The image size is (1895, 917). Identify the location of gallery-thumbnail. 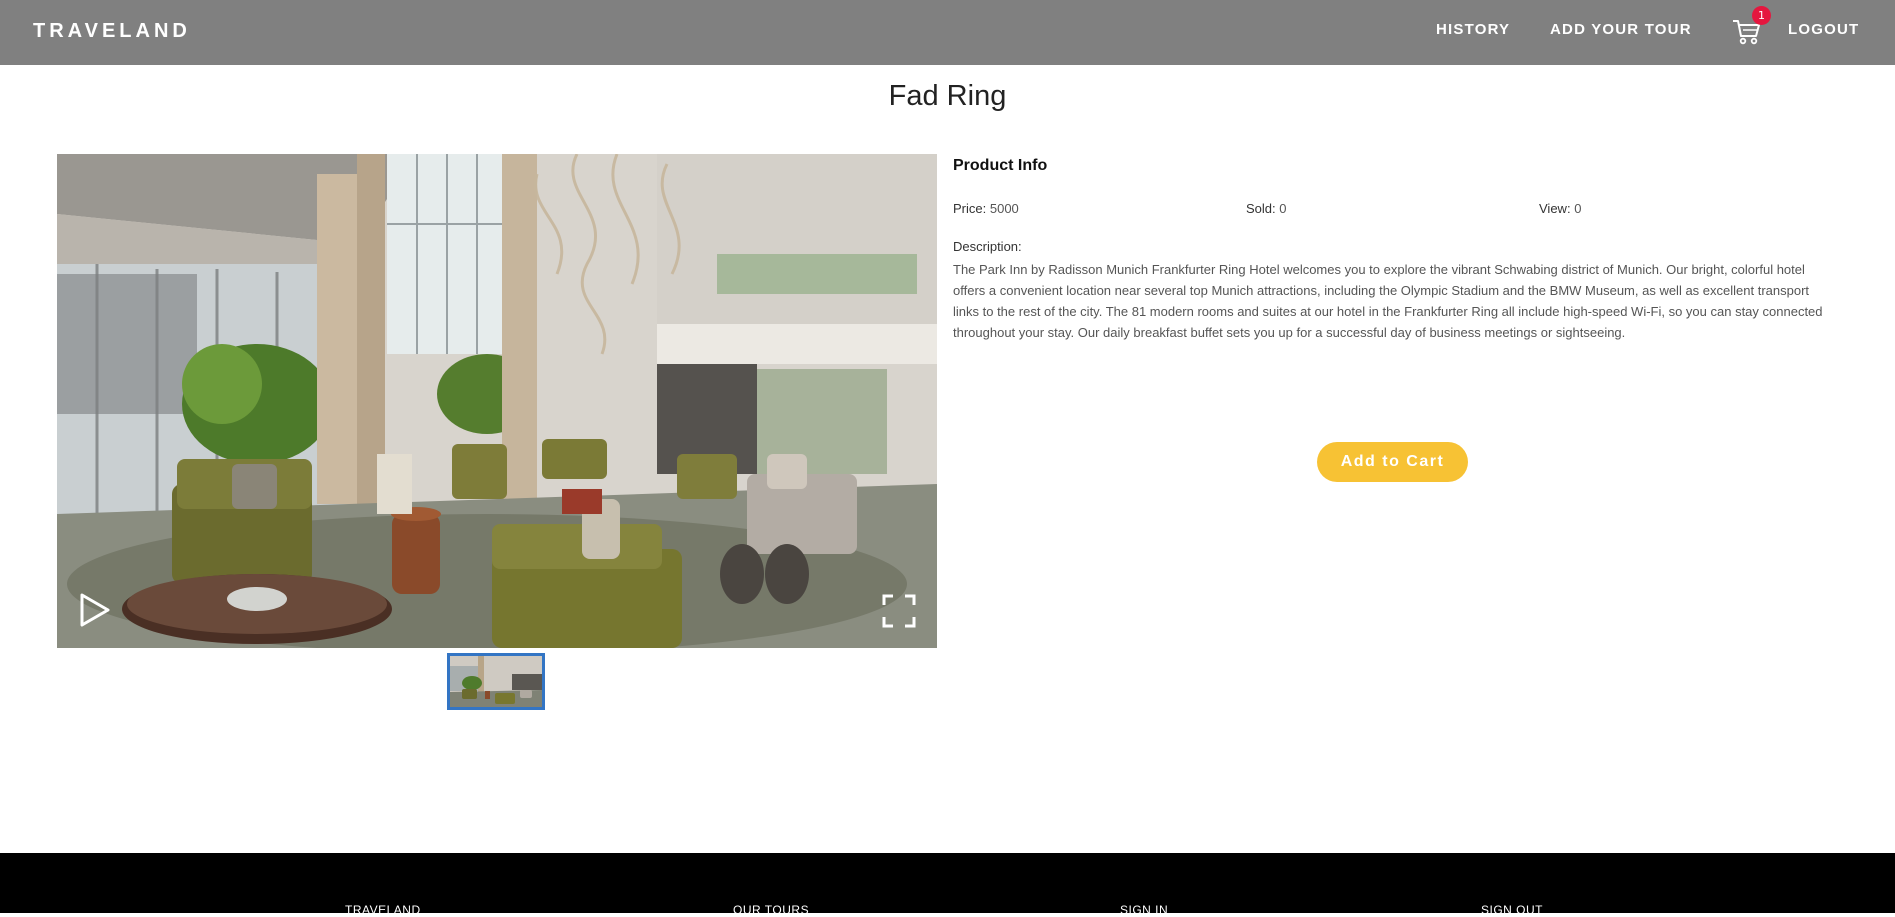
(496, 681).